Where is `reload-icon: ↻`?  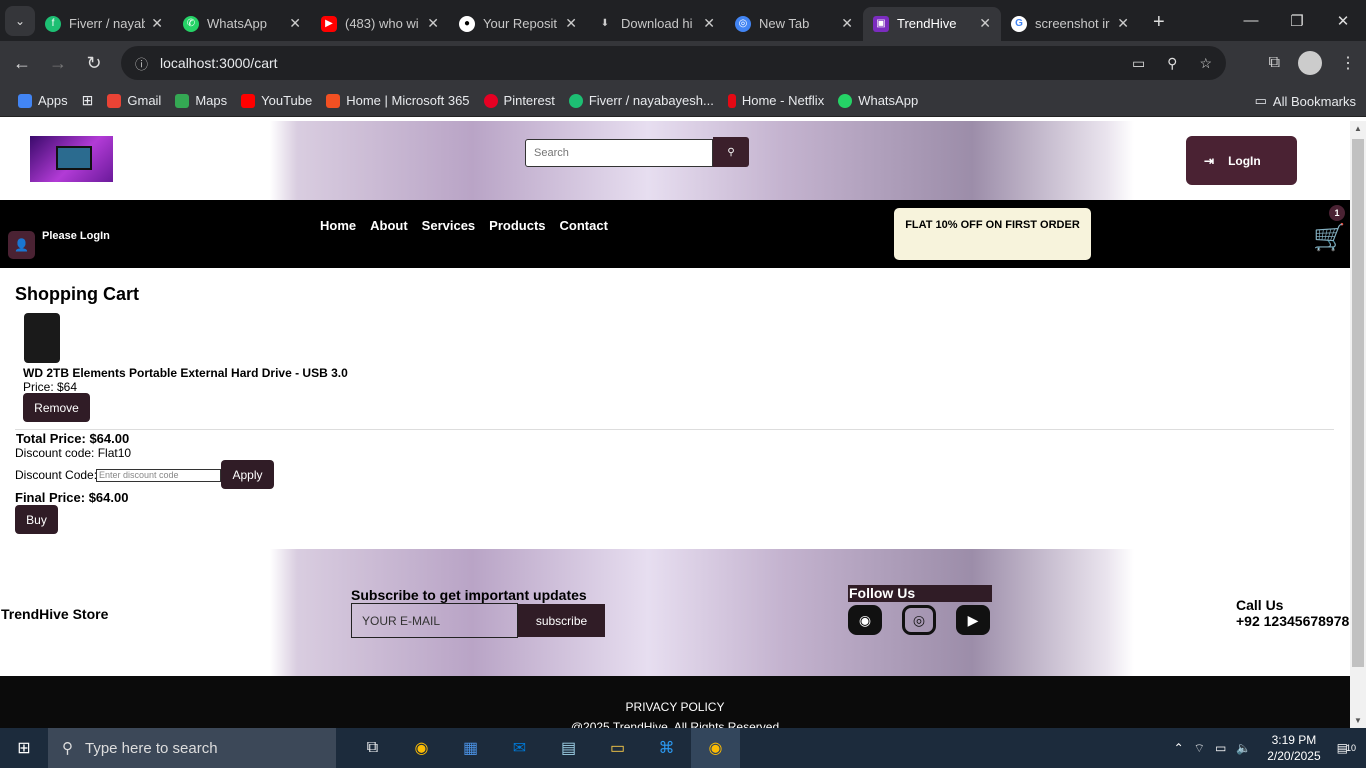 reload-icon: ↻ is located at coordinates (94, 63).